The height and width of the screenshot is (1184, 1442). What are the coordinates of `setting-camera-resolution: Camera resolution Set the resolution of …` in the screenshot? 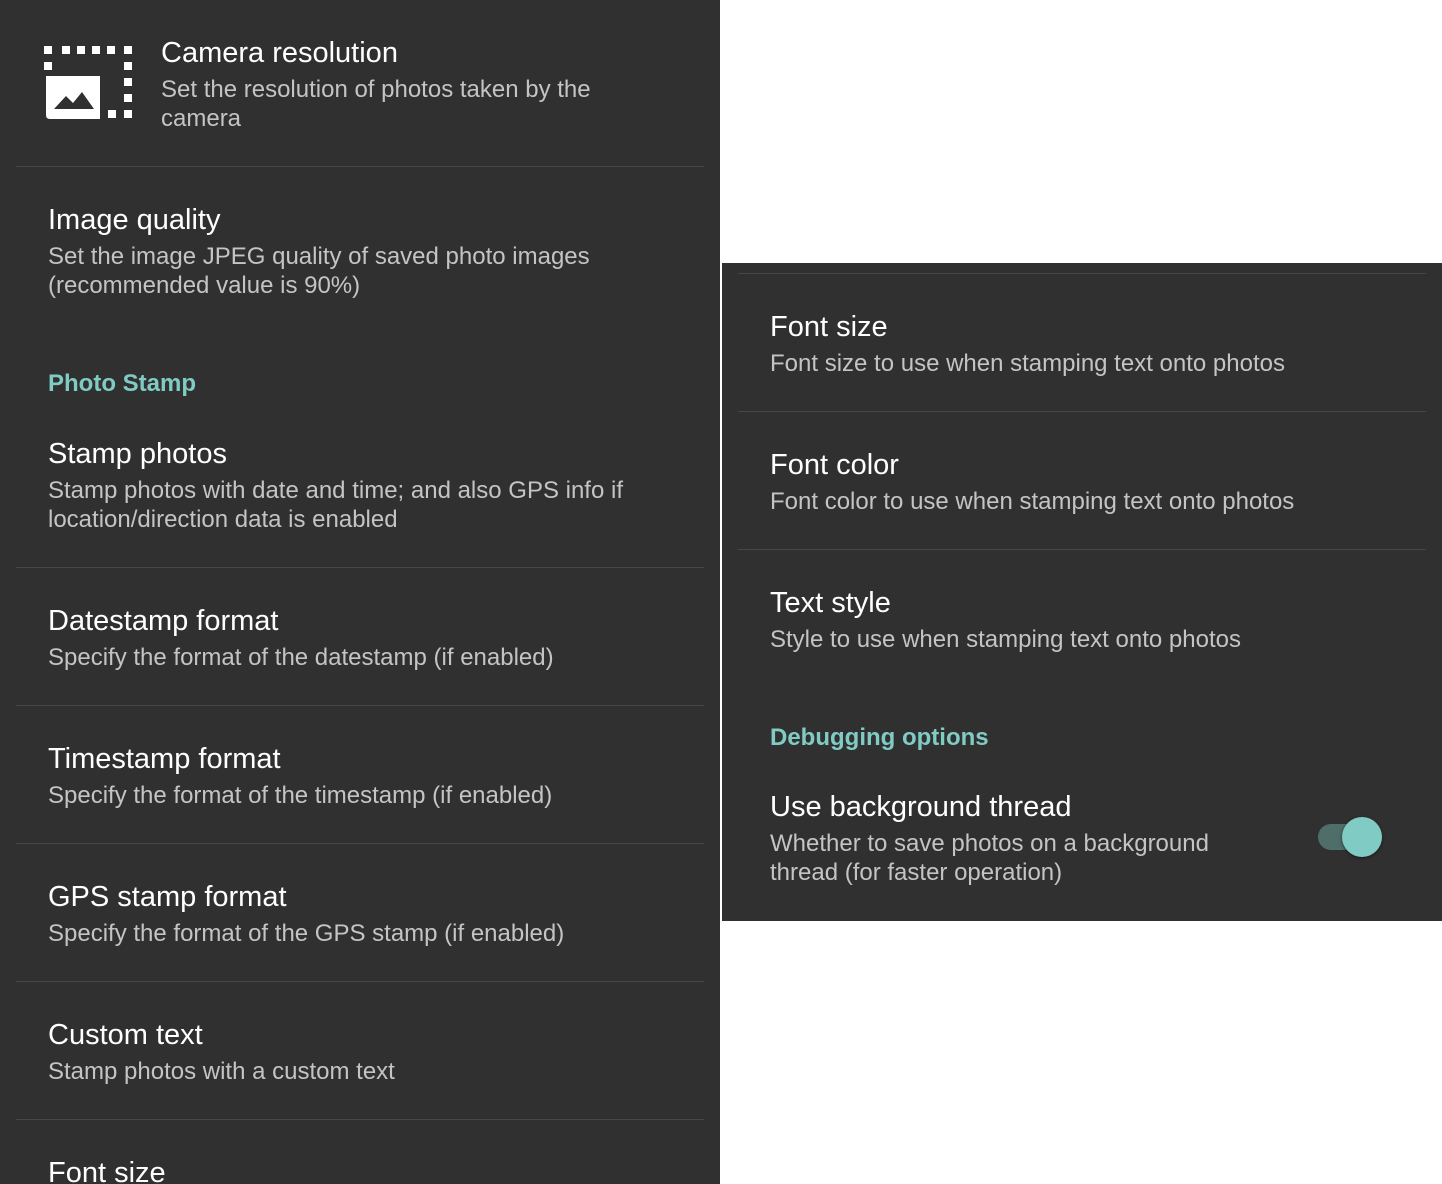 It's located at (360, 83).